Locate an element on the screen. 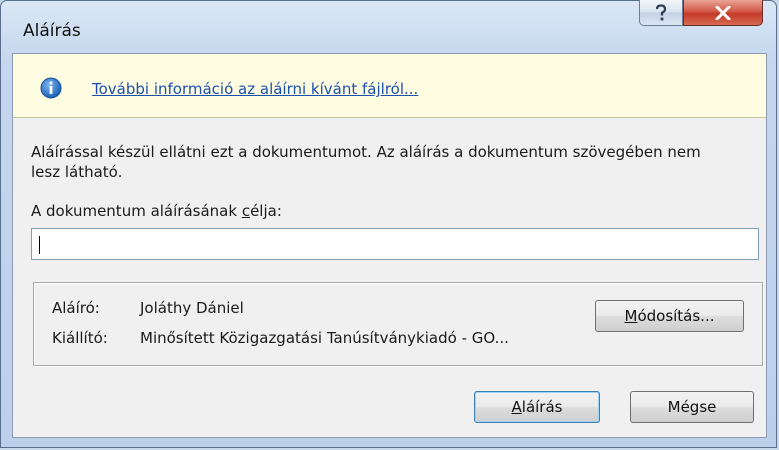 This screenshot has width=779, height=450. close-icon is located at coordinates (723, 12).